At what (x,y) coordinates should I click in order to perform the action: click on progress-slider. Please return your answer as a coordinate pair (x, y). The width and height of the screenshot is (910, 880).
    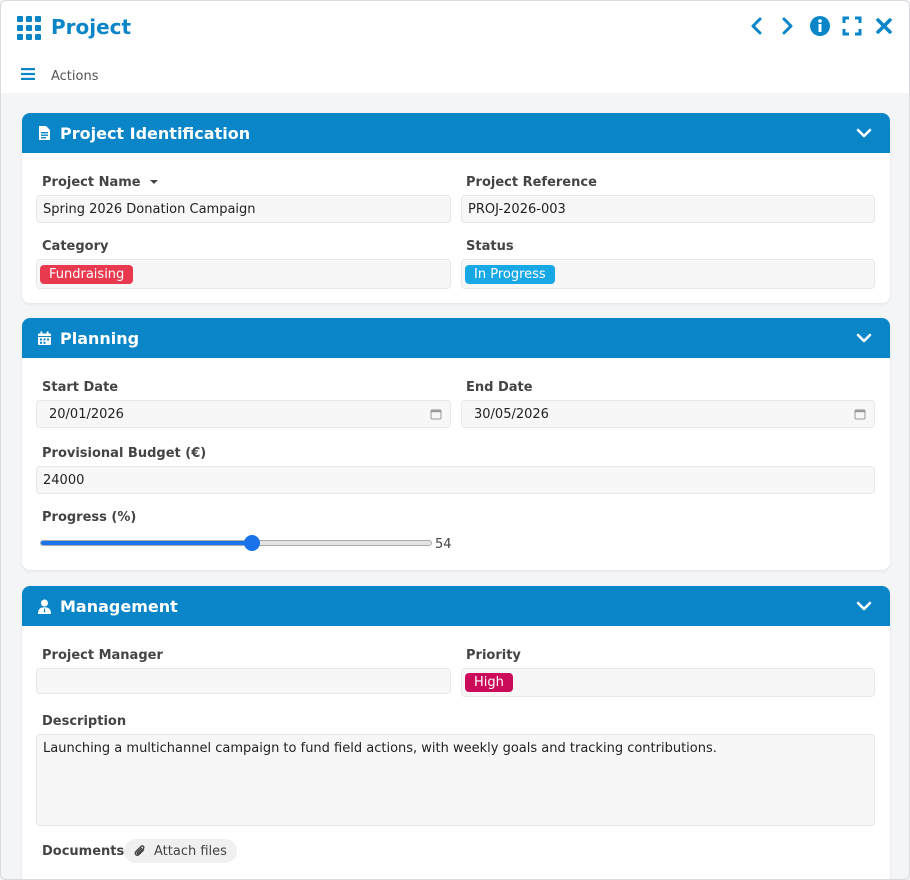
    Looking at the image, I should click on (236, 543).